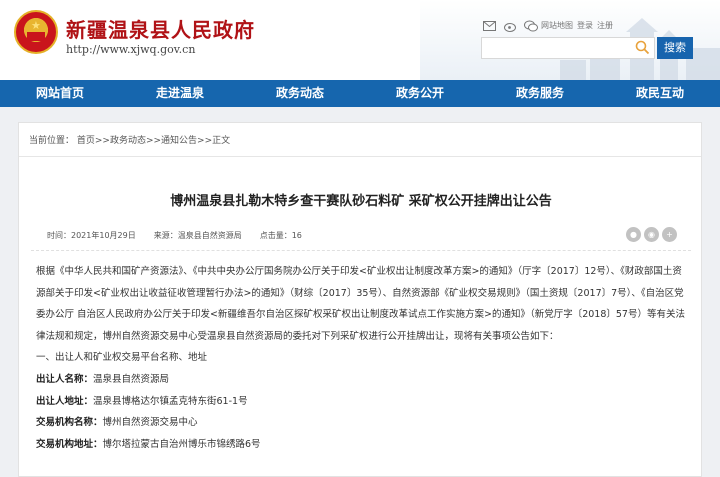 The height and width of the screenshot is (477, 720). I want to click on nav-item-disclosure: 政务公开, so click(420, 93).